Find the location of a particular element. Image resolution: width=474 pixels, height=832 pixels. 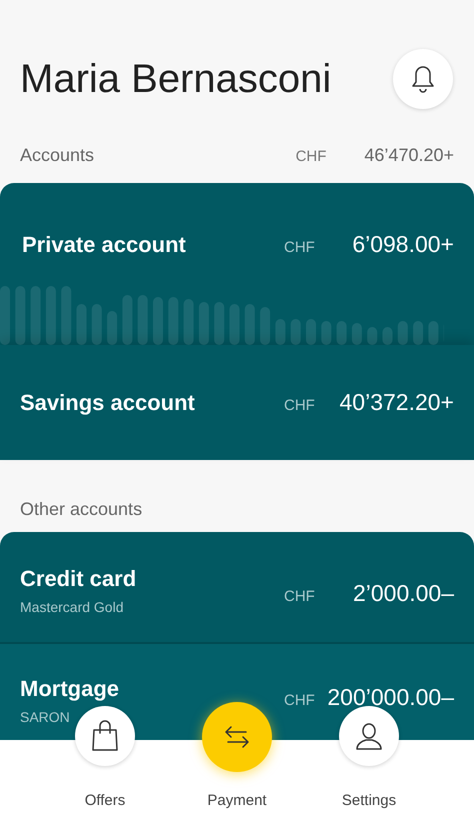

user-name: Maria Bernasconi is located at coordinates (176, 79).